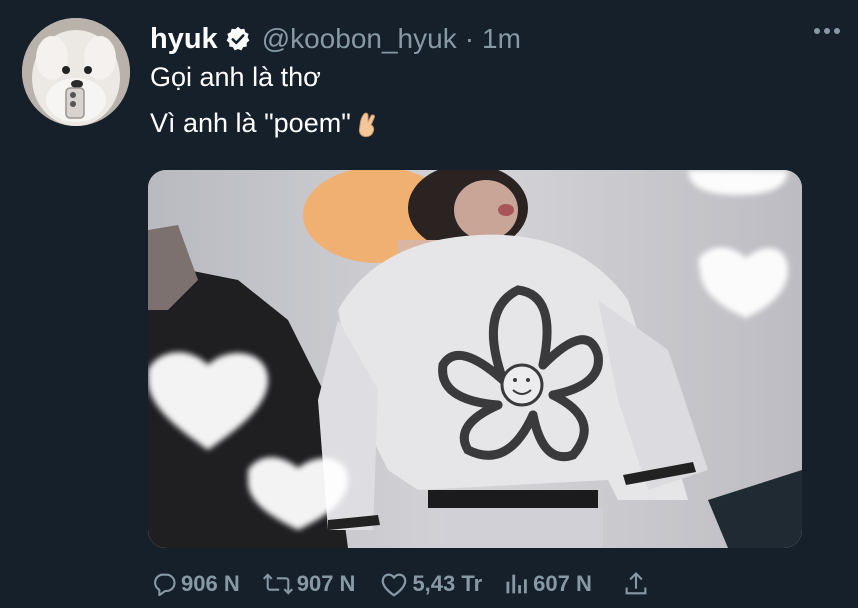 This screenshot has width=858, height=608. What do you see at coordinates (359, 39) in the screenshot?
I see `user-handle: @koobon_hyuk` at bounding box center [359, 39].